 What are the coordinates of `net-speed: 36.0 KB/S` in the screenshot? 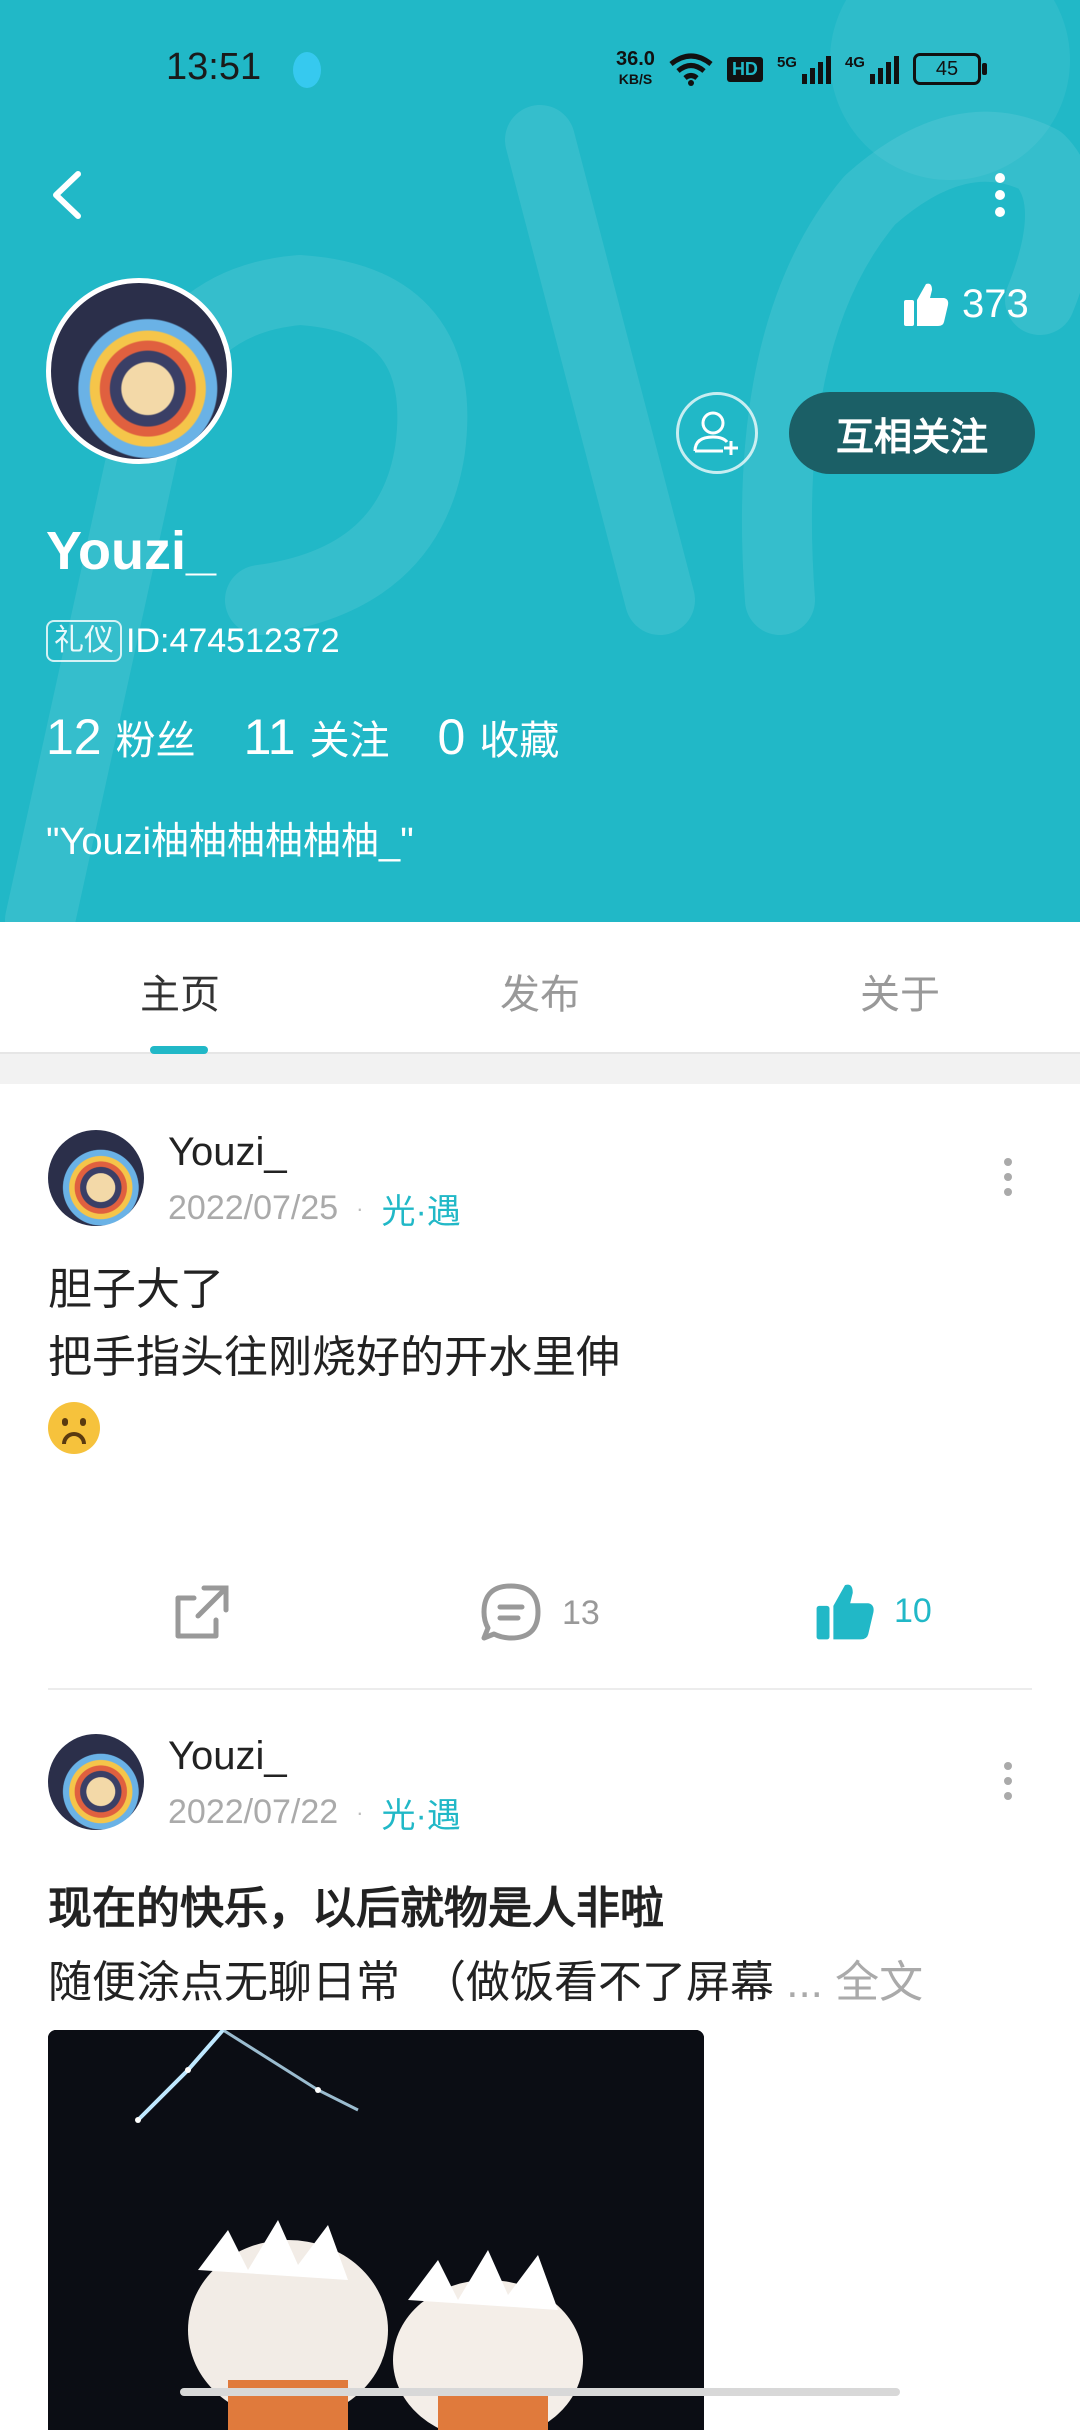 It's located at (635, 69).